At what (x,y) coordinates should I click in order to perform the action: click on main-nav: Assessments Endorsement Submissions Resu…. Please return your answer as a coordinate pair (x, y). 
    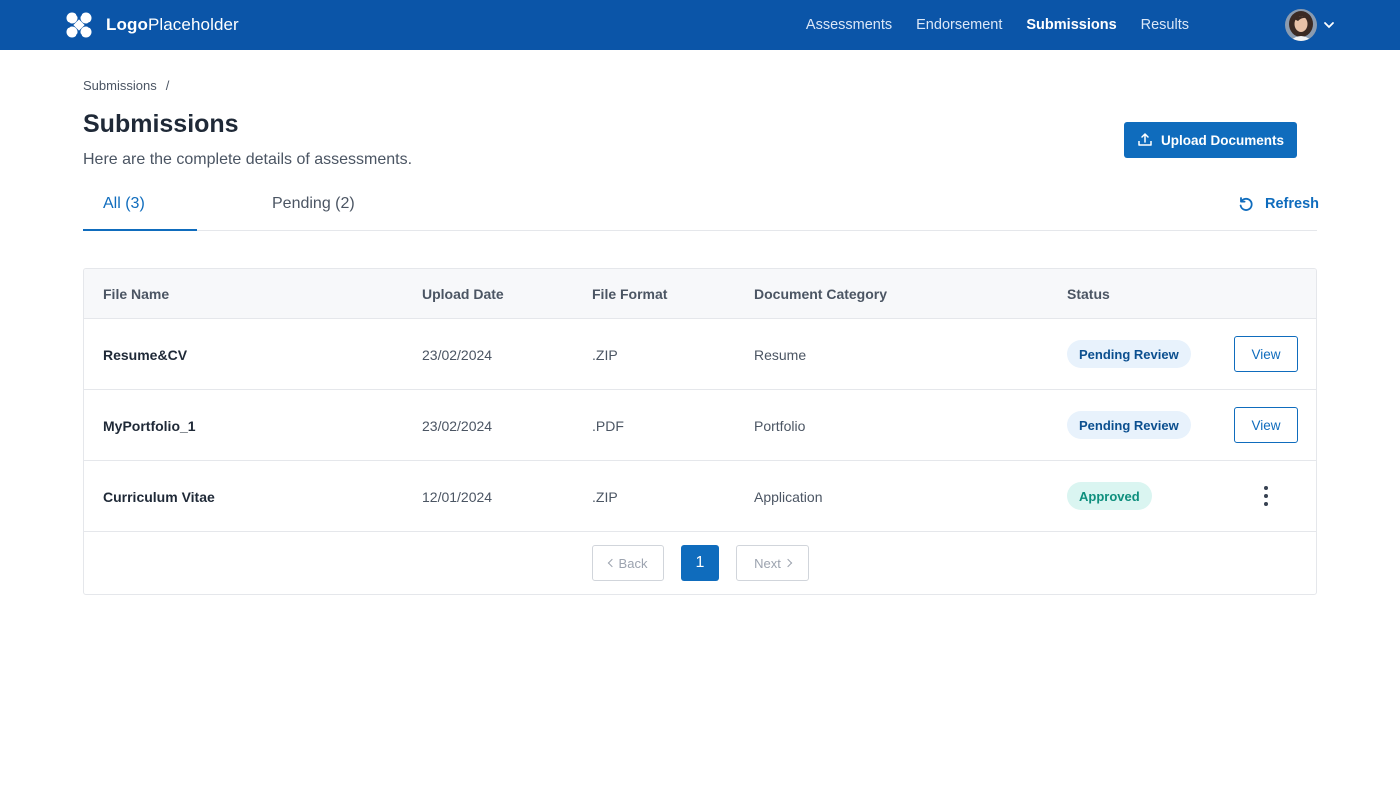
    Looking at the image, I should click on (985, 25).